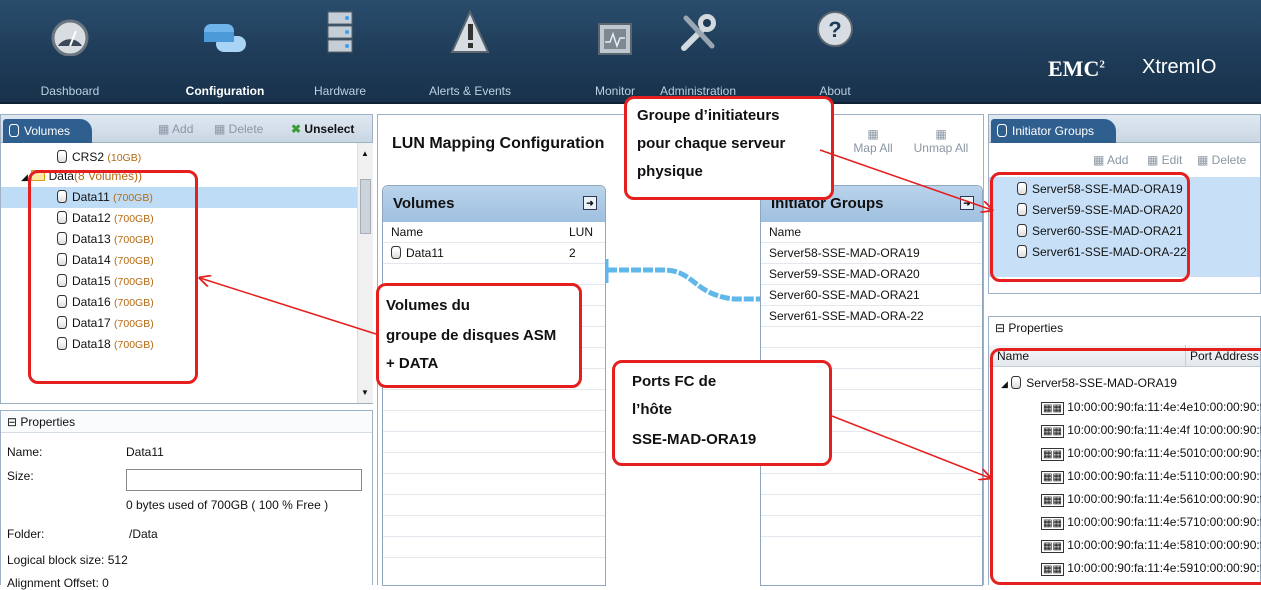 The image size is (1261, 590). I want to click on arrow-to-volumes, so click(288, 306).